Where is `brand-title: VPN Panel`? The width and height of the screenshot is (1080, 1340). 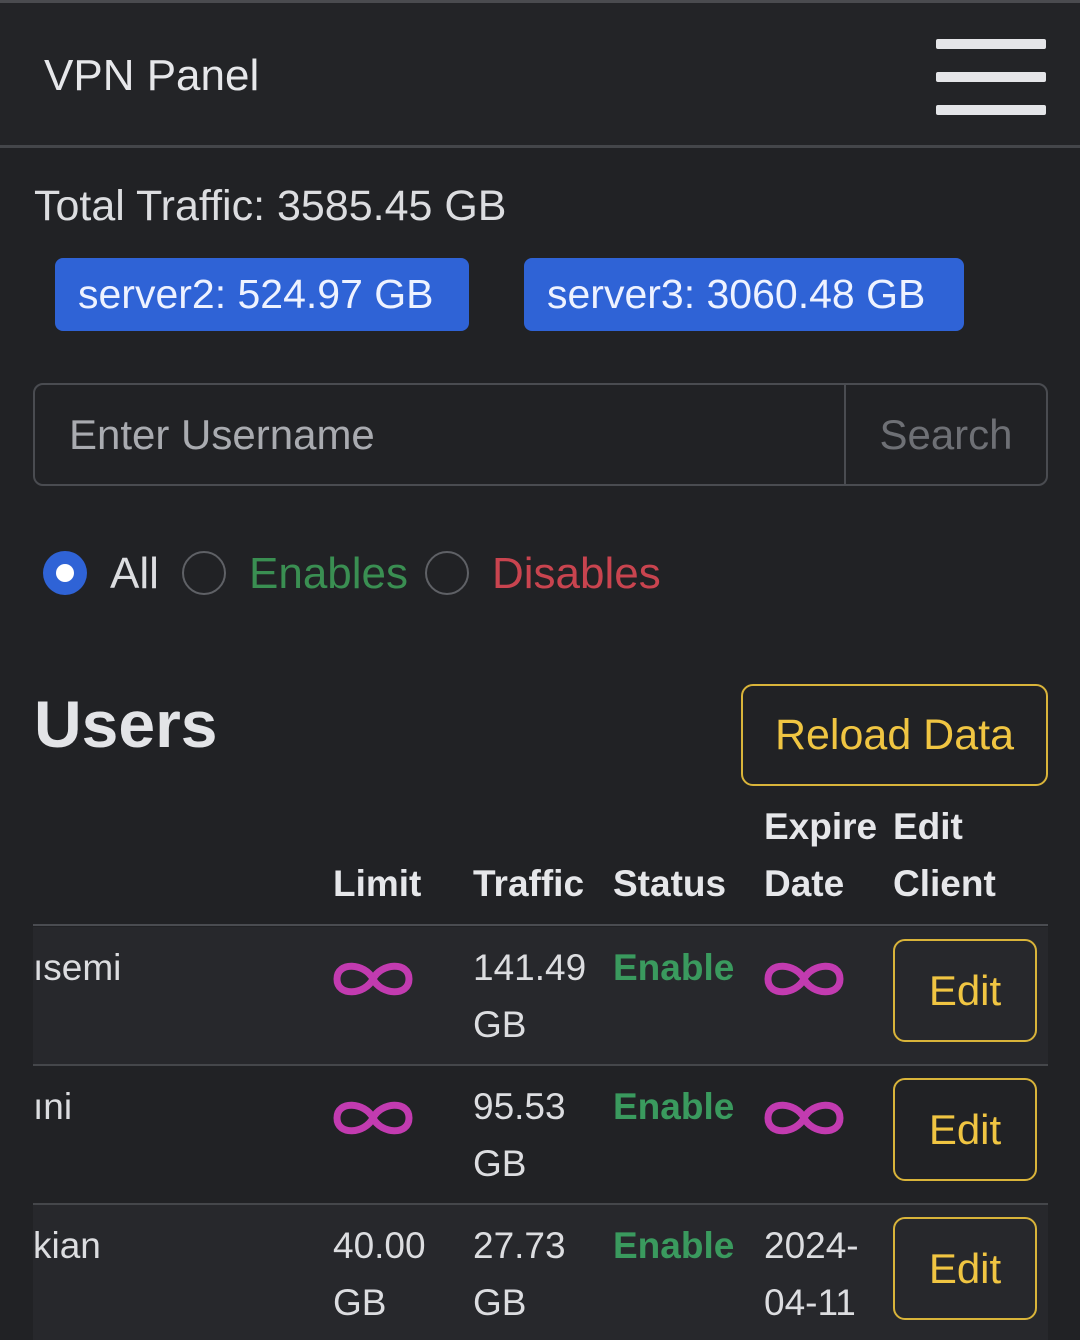 brand-title: VPN Panel is located at coordinates (151, 76).